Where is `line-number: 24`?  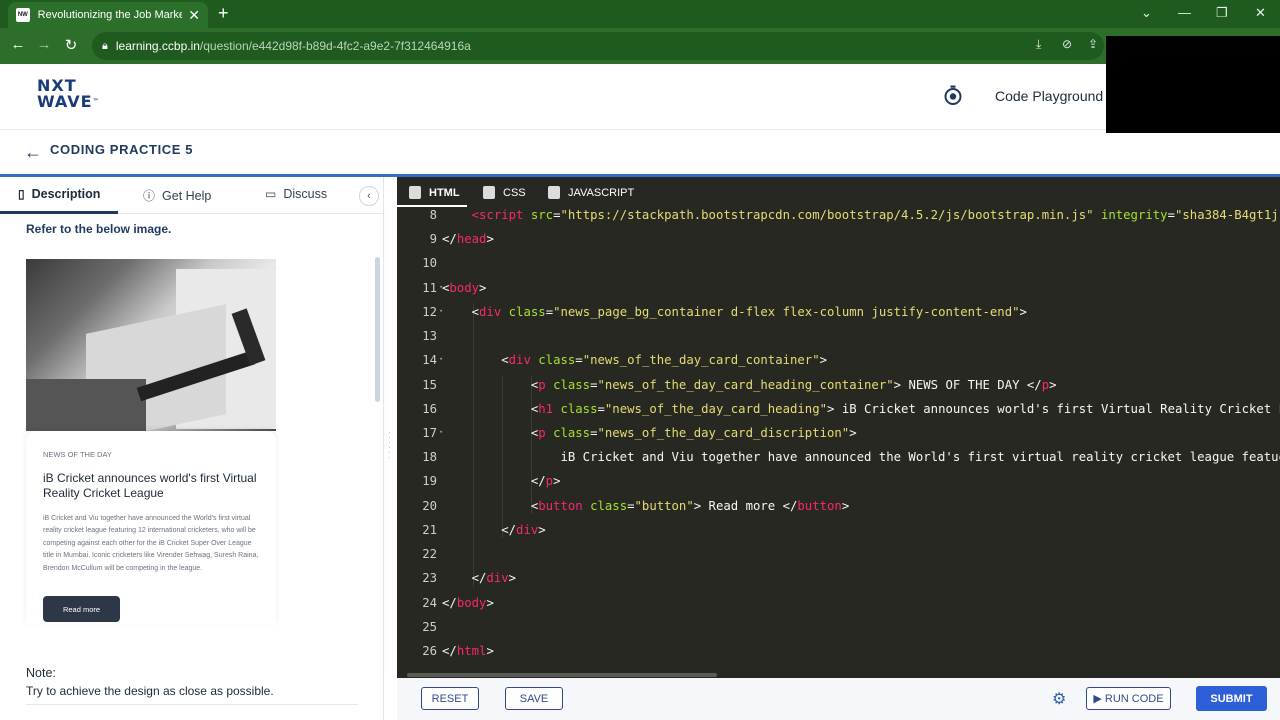
line-number: 24 is located at coordinates (429, 603).